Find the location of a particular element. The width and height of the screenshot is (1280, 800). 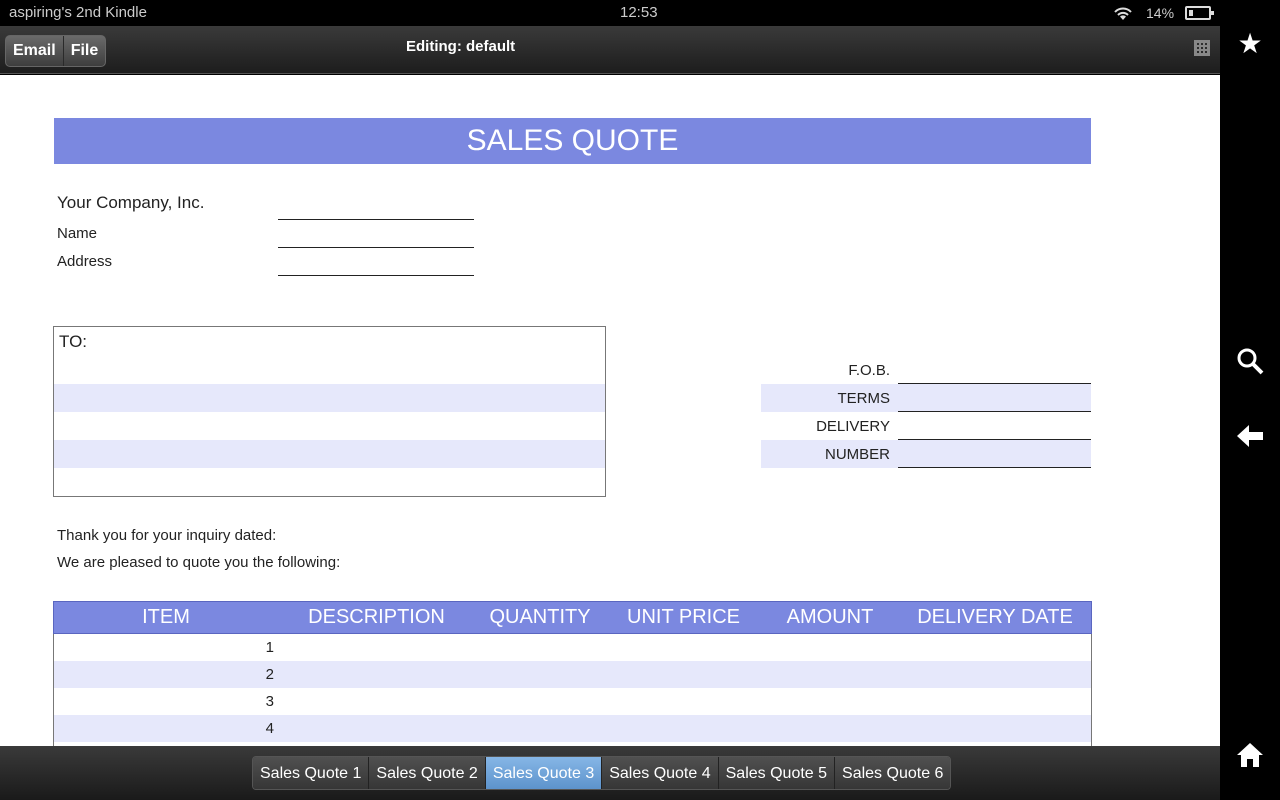

table-row: 3 is located at coordinates (572, 701).